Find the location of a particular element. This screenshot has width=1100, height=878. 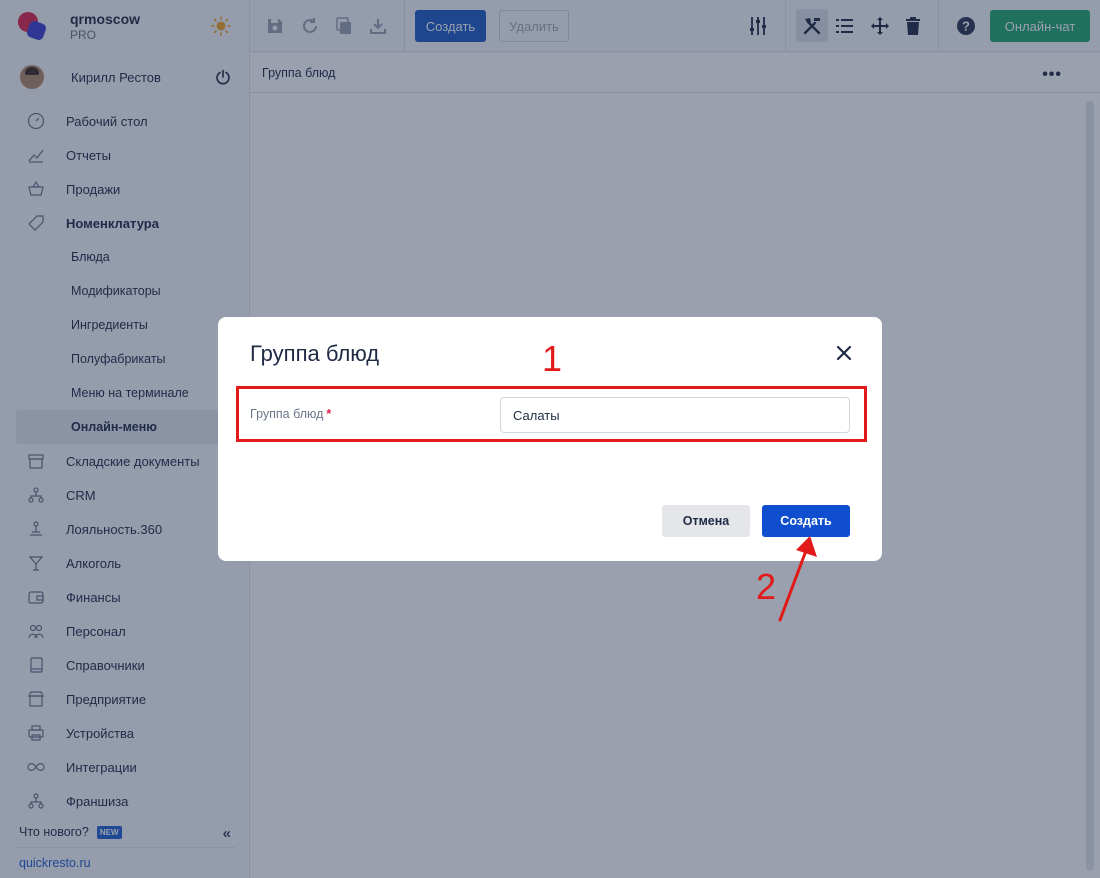

cancel-button: Отмена is located at coordinates (706, 521).